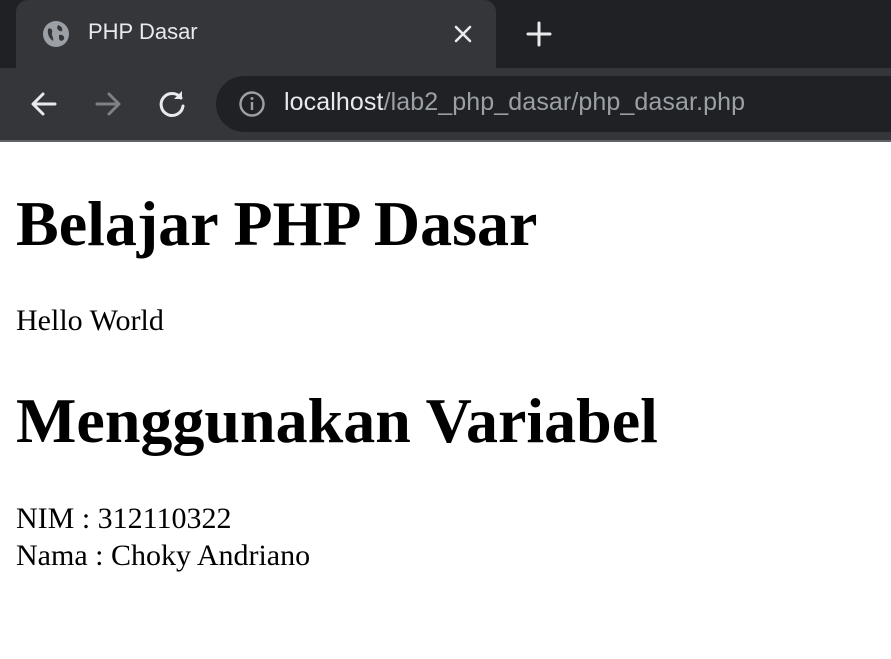 This screenshot has height=659, width=891. I want to click on address-bar: localhost/lab2_php_dasar/php_dasar.php, so click(553, 104).